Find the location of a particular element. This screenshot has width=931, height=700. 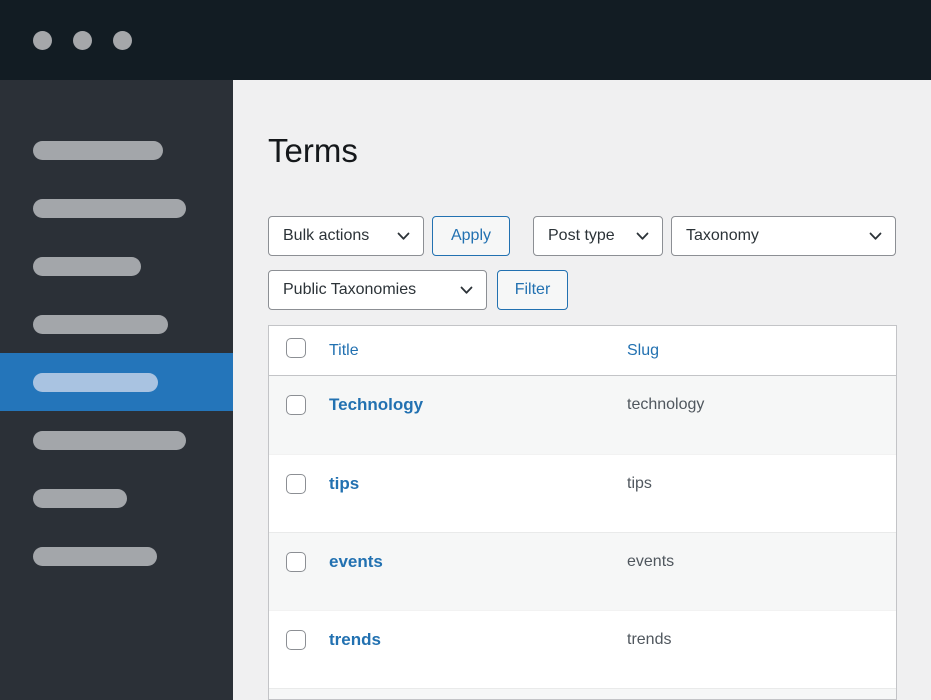

term-title-link: events is located at coordinates (356, 561).